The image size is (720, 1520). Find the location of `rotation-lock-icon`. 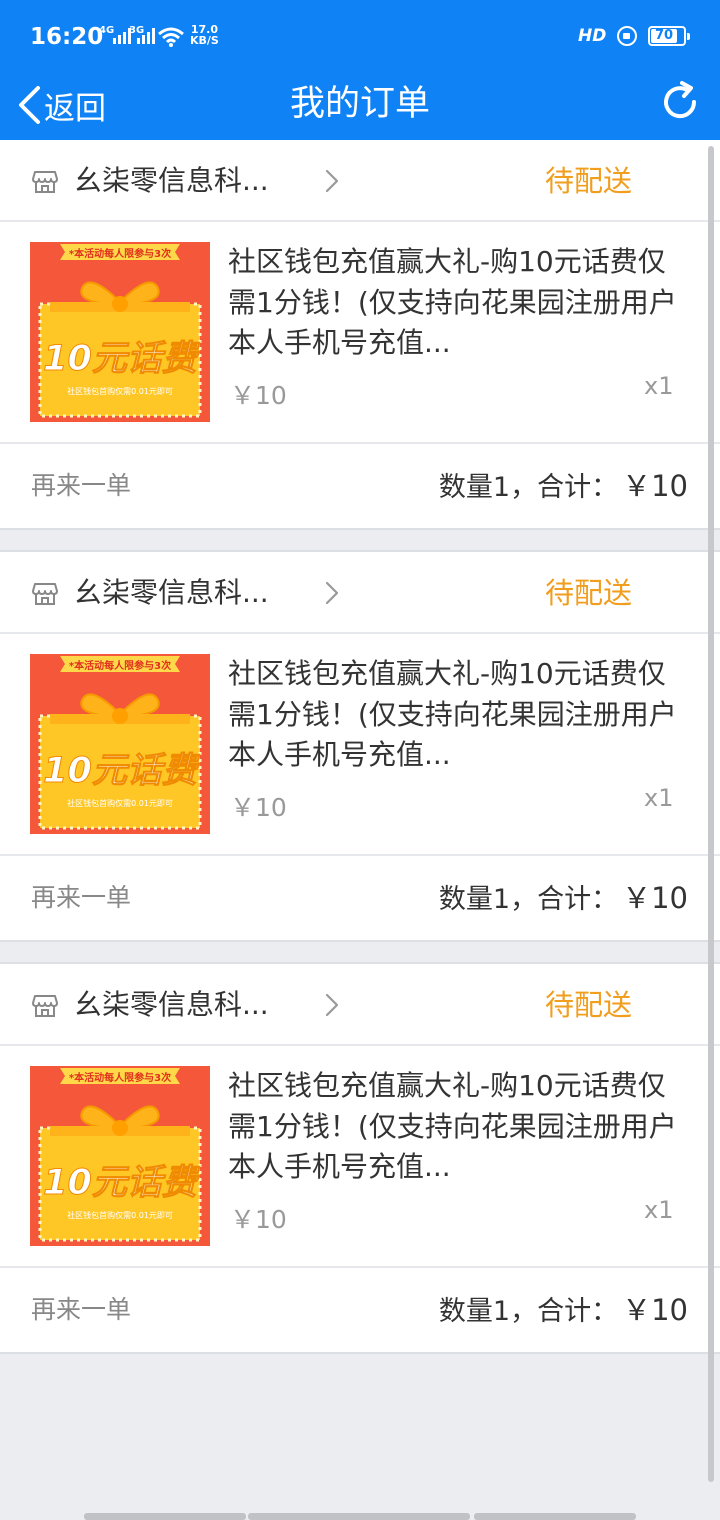

rotation-lock-icon is located at coordinates (627, 36).